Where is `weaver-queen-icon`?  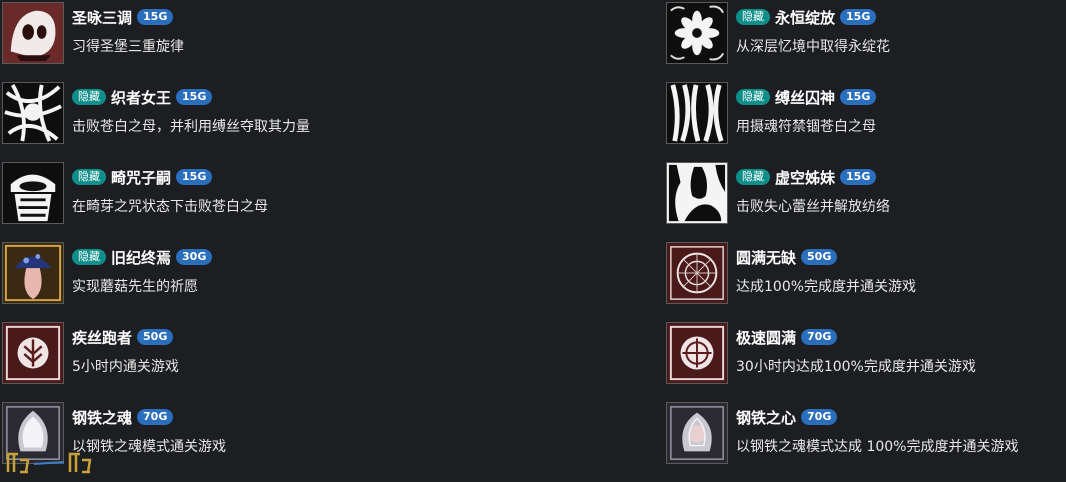
weaver-queen-icon is located at coordinates (33, 113).